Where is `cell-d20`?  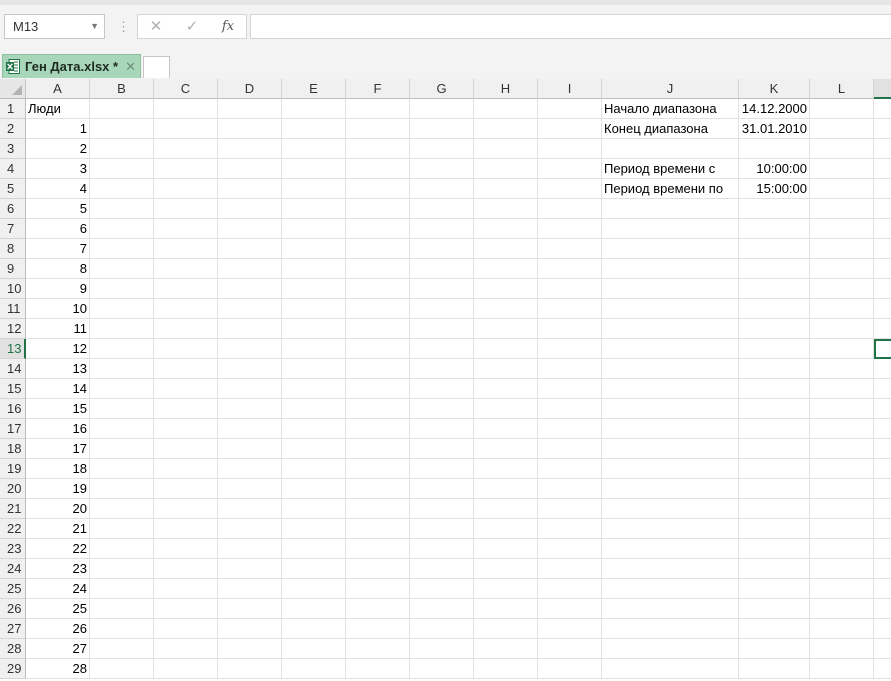 cell-d20 is located at coordinates (250, 489).